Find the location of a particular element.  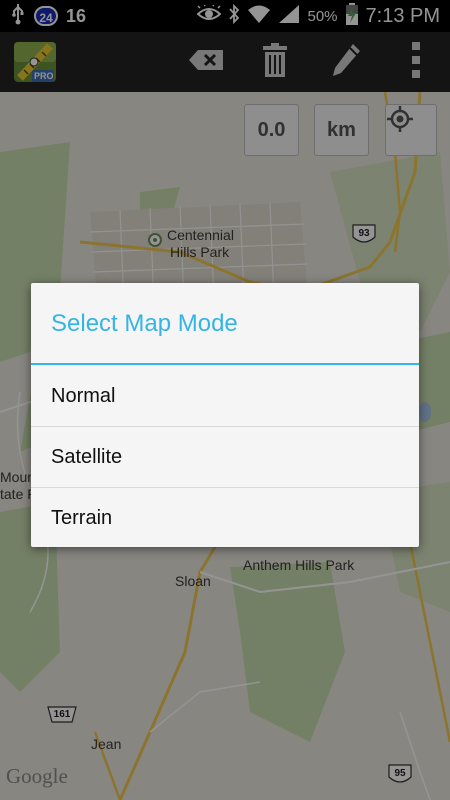

map-mode-option-terrain: Terrain is located at coordinates (225, 518).